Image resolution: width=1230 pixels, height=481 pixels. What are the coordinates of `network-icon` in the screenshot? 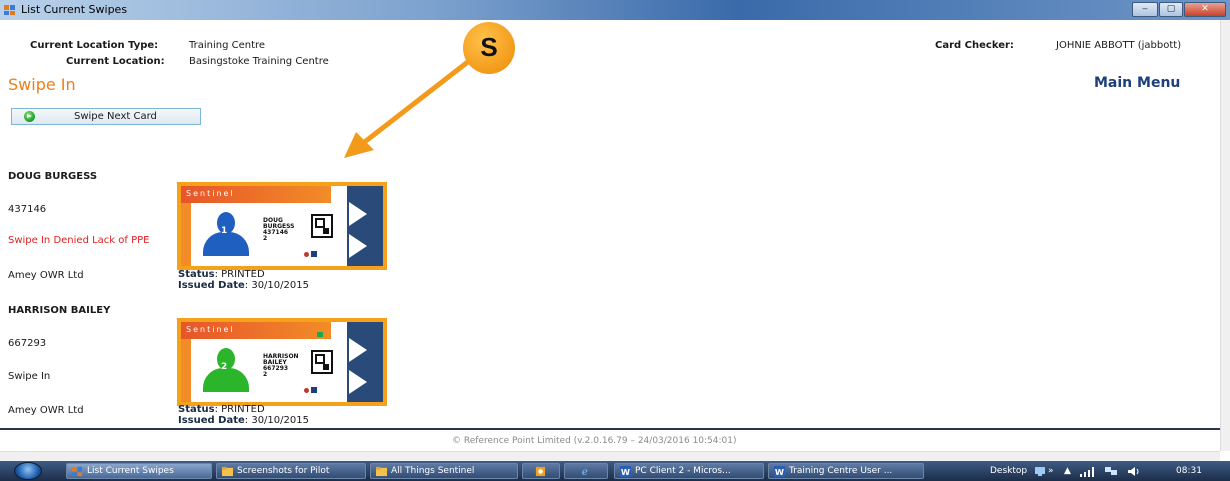 It's located at (1111, 471).